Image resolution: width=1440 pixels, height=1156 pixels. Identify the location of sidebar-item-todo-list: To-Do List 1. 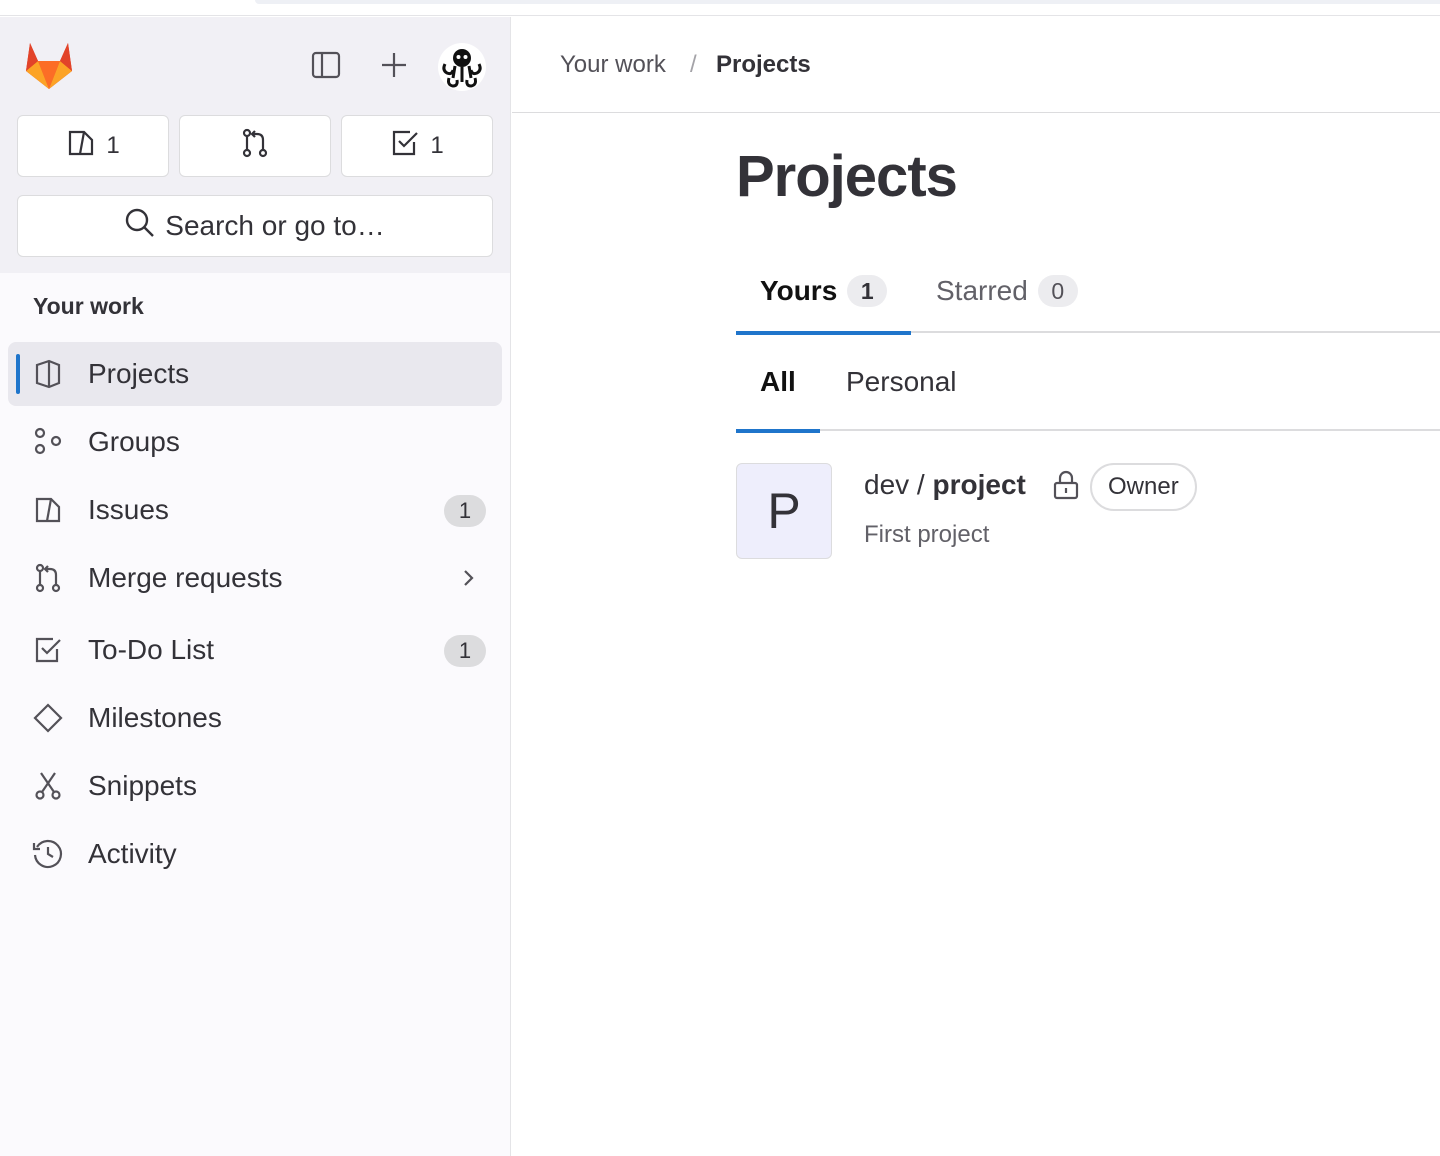
(255, 650).